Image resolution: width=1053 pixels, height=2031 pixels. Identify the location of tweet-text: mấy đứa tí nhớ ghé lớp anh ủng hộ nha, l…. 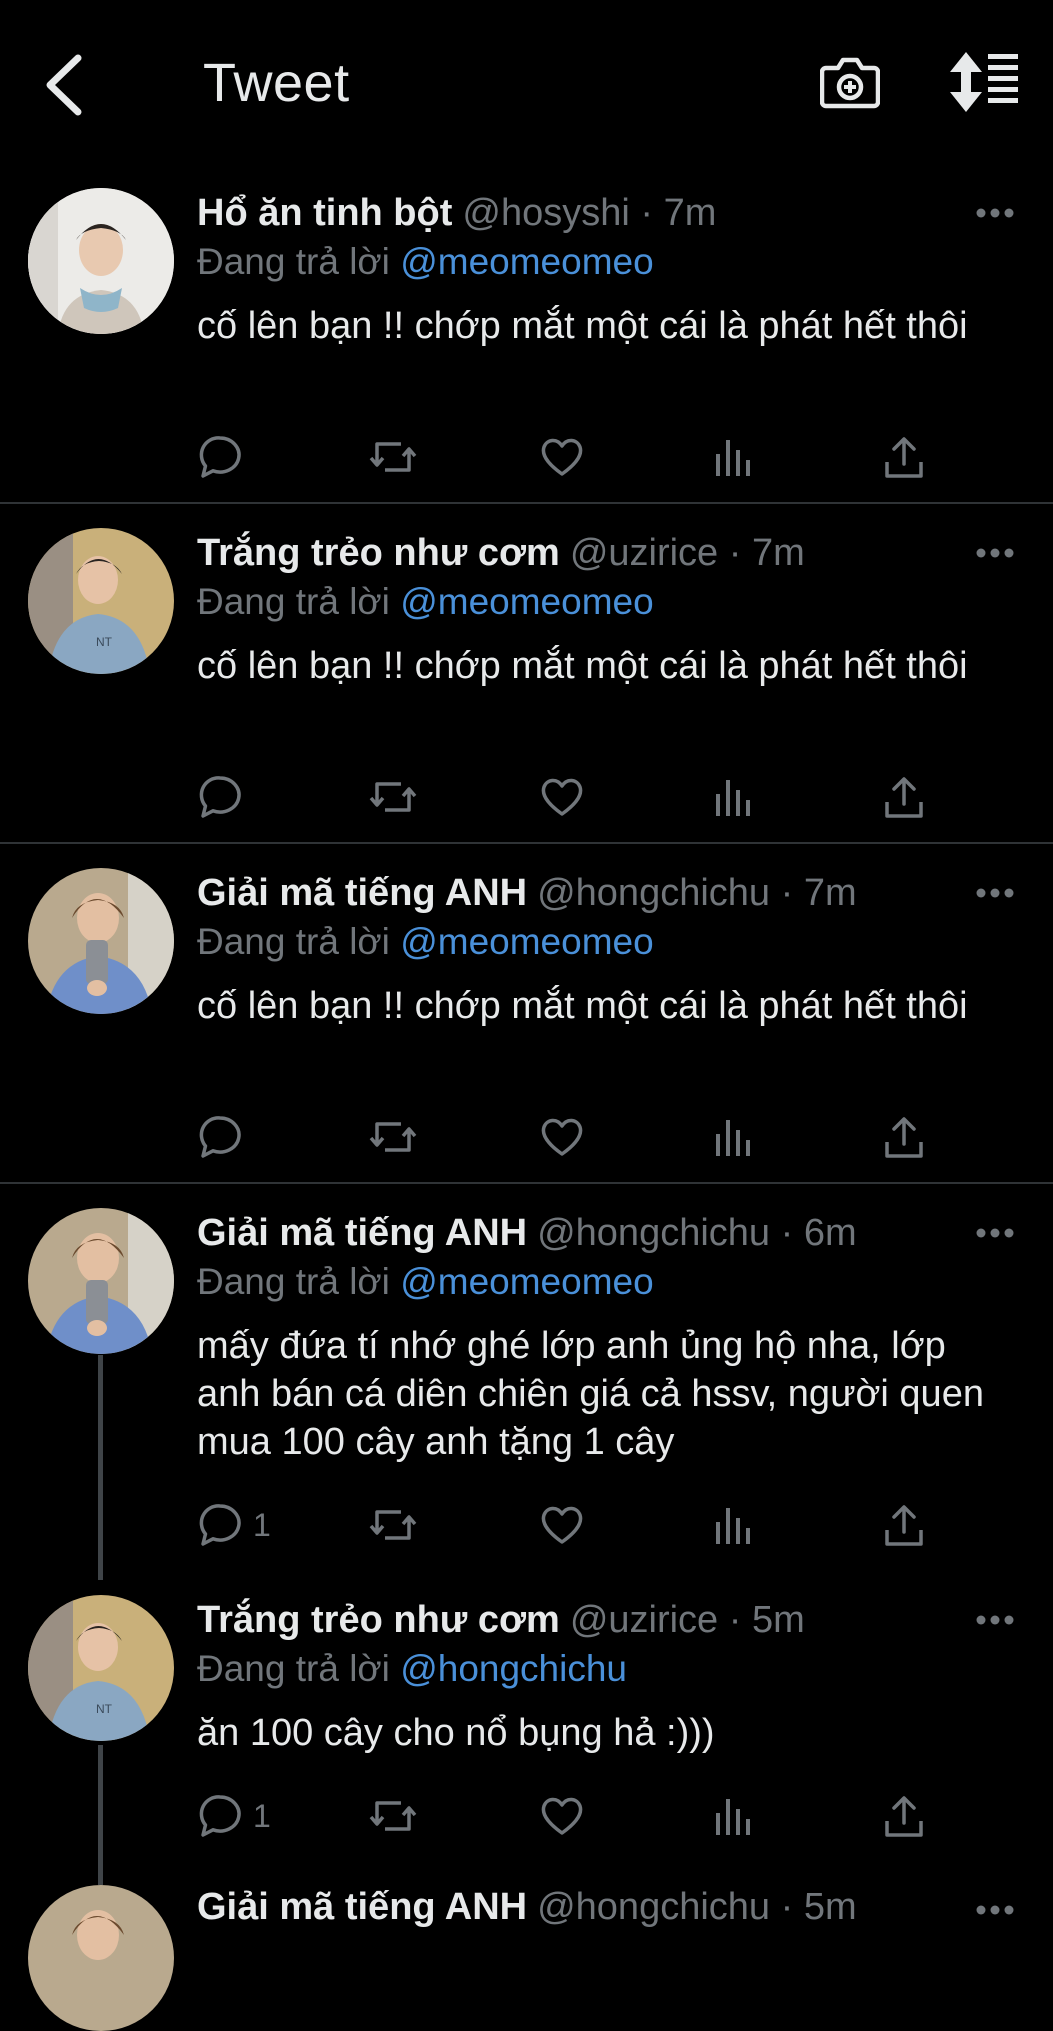
(590, 1394).